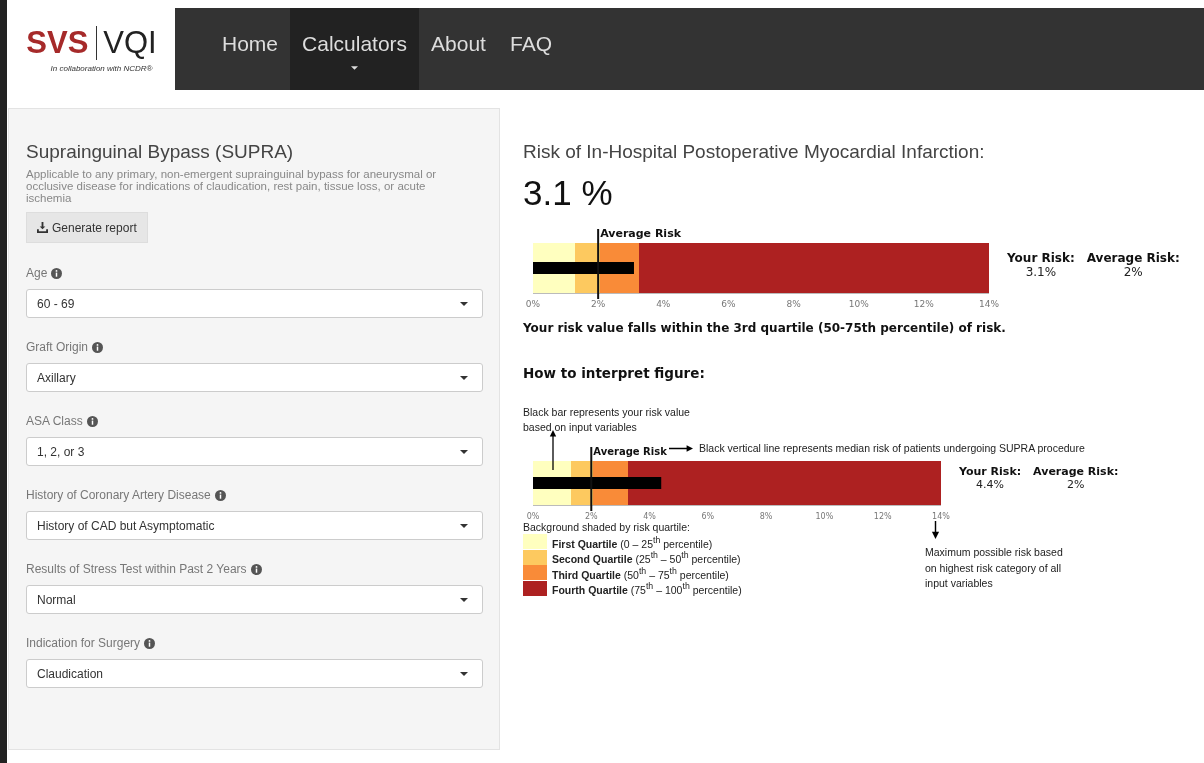  I want to click on select-field: Normal, so click(254, 599).